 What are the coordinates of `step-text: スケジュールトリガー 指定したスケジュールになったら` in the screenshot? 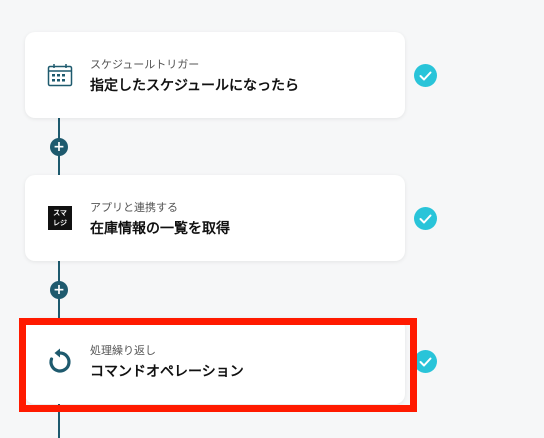 It's located at (194, 76).